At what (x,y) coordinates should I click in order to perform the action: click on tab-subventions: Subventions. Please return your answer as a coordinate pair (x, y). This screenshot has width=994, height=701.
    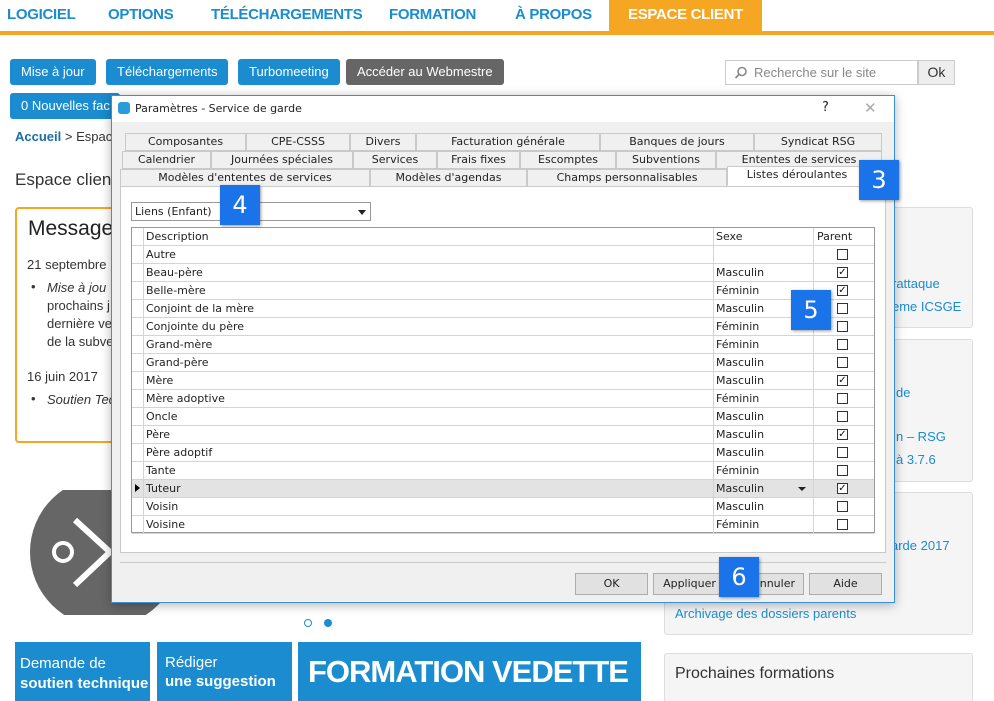
    Looking at the image, I should click on (666, 160).